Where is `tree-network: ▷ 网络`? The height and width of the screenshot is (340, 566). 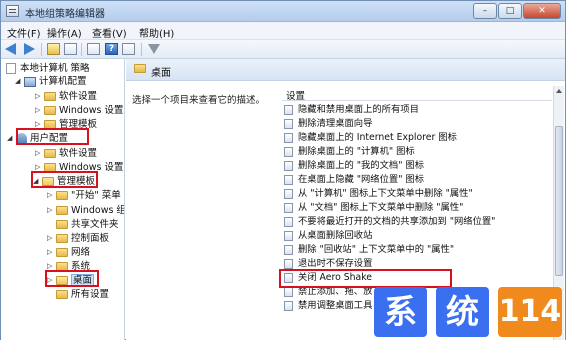
tree-network: ▷ 网络 is located at coordinates (68, 252).